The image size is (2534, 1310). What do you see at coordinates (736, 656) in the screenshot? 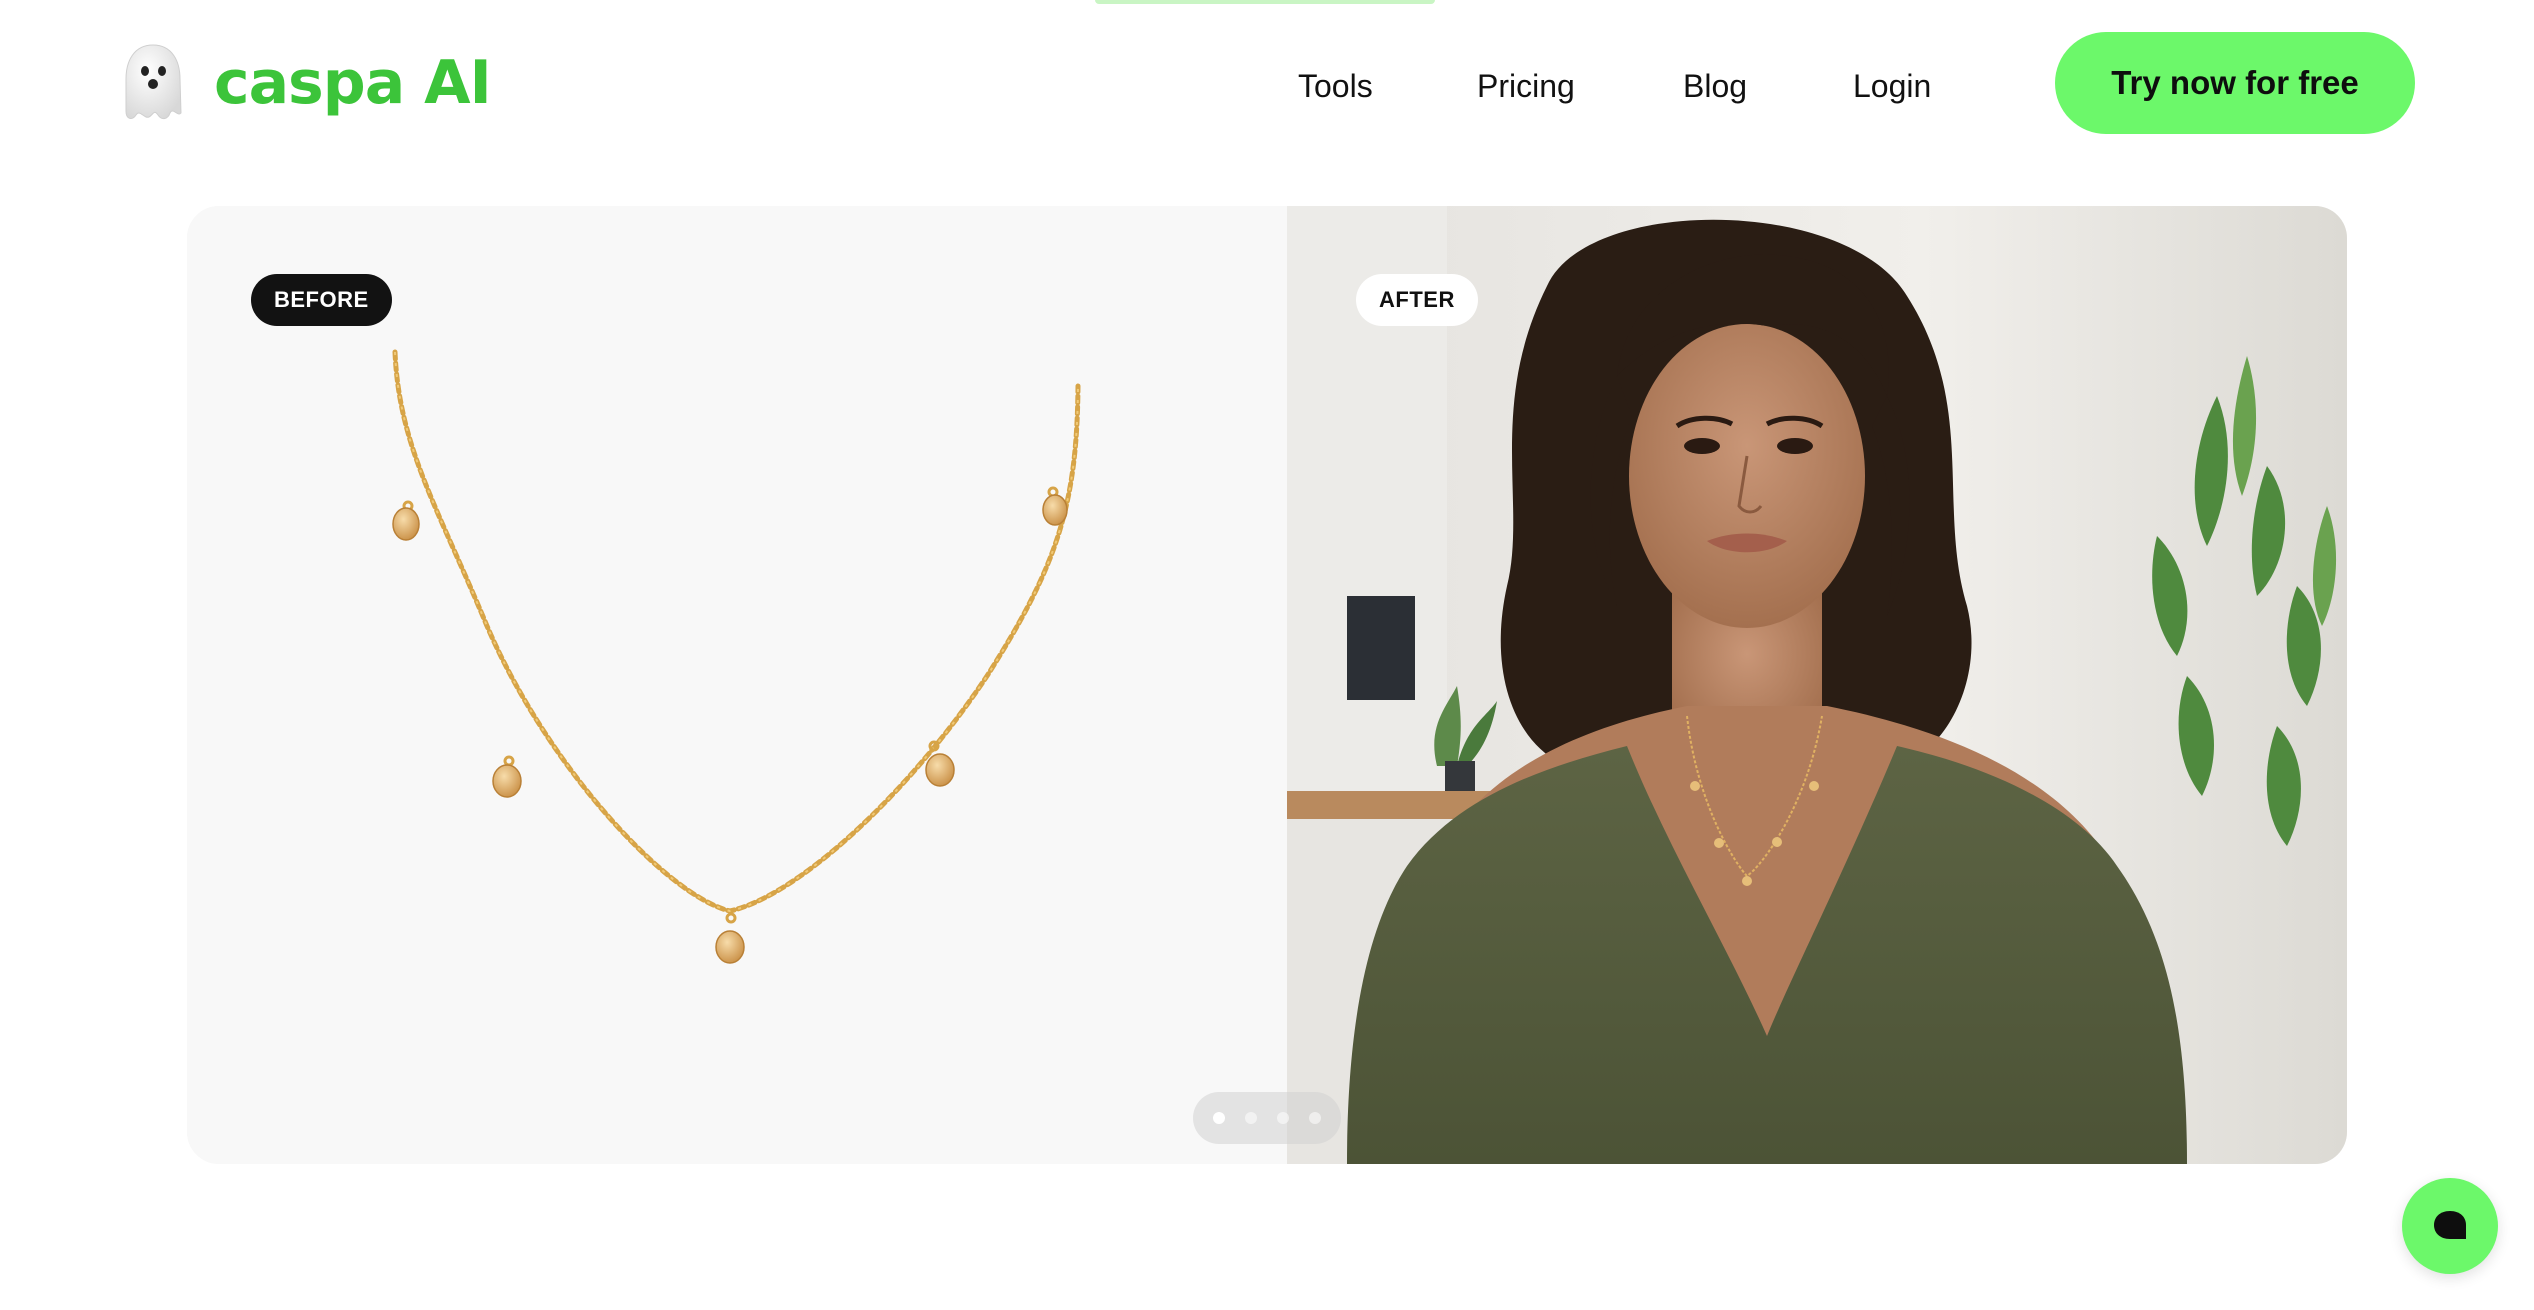
I see `necklace-product-image` at bounding box center [736, 656].